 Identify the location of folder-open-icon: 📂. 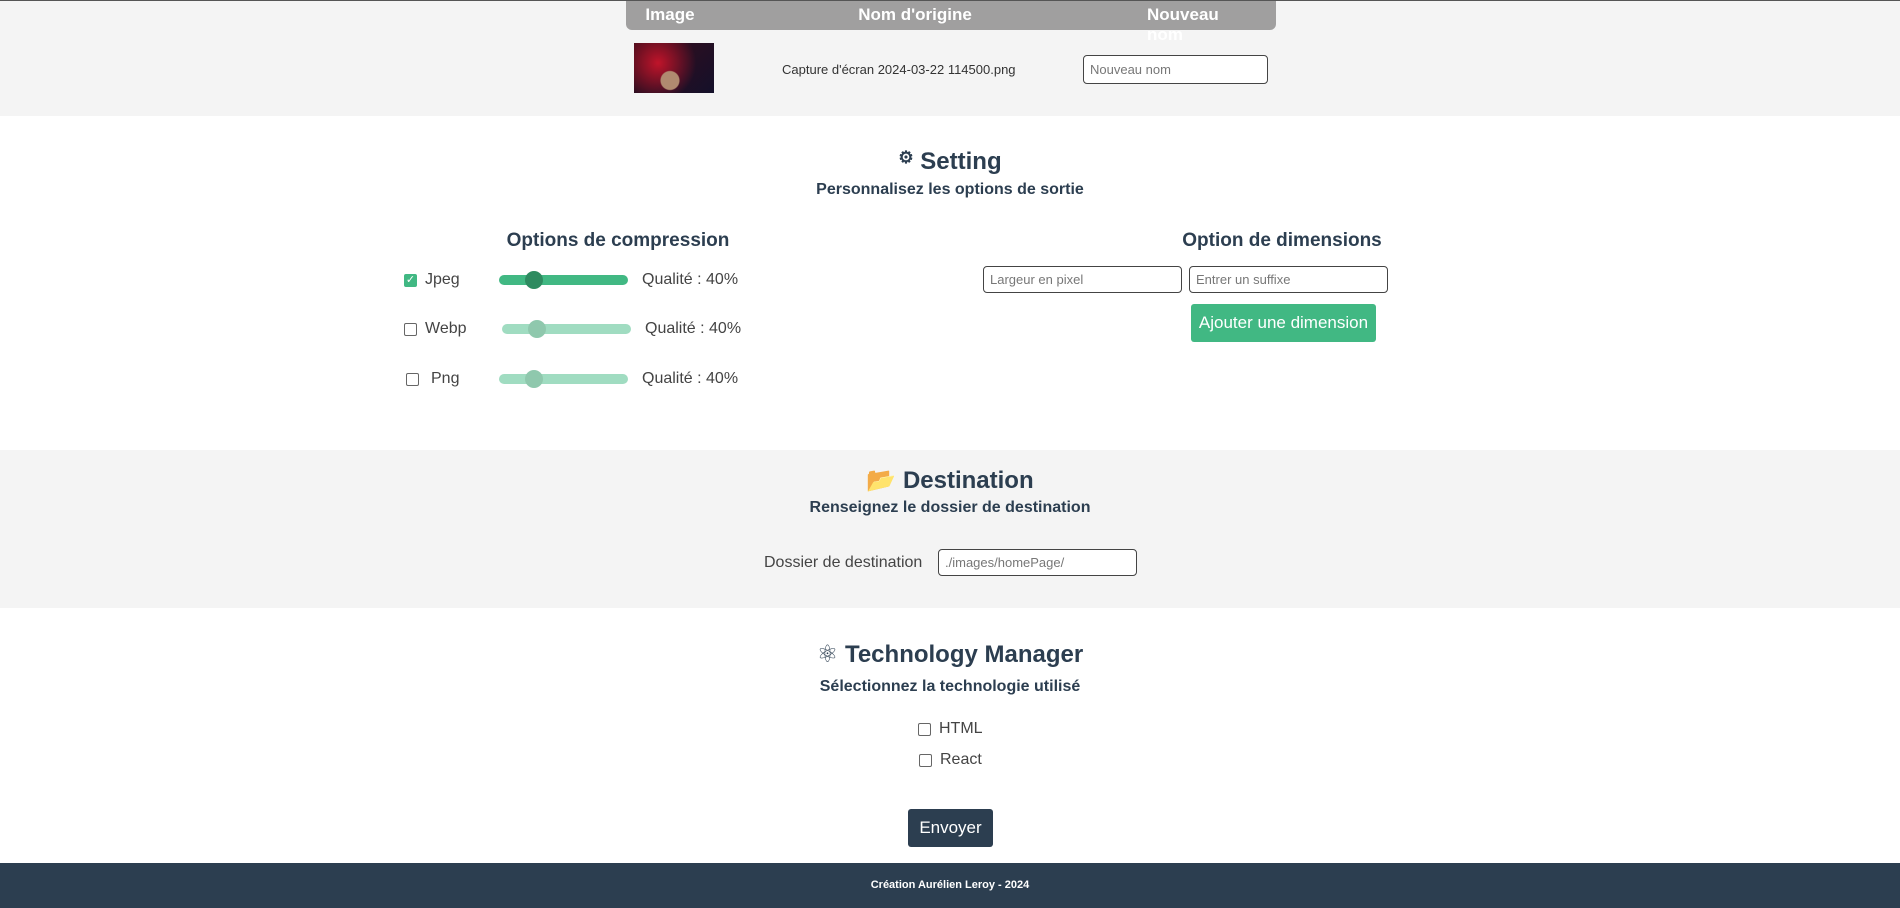
(881, 480).